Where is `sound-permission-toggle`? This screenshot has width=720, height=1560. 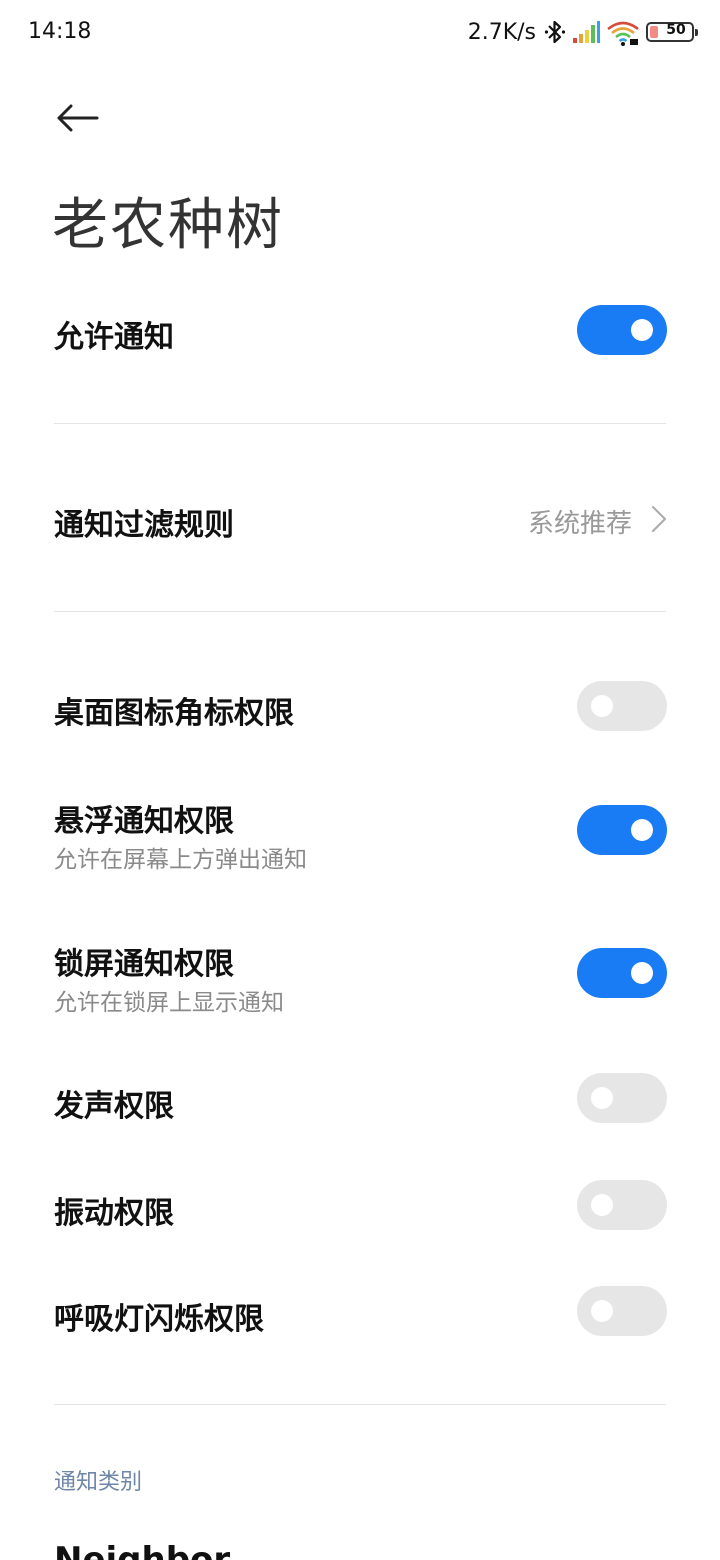
sound-permission-toggle is located at coordinates (622, 1098).